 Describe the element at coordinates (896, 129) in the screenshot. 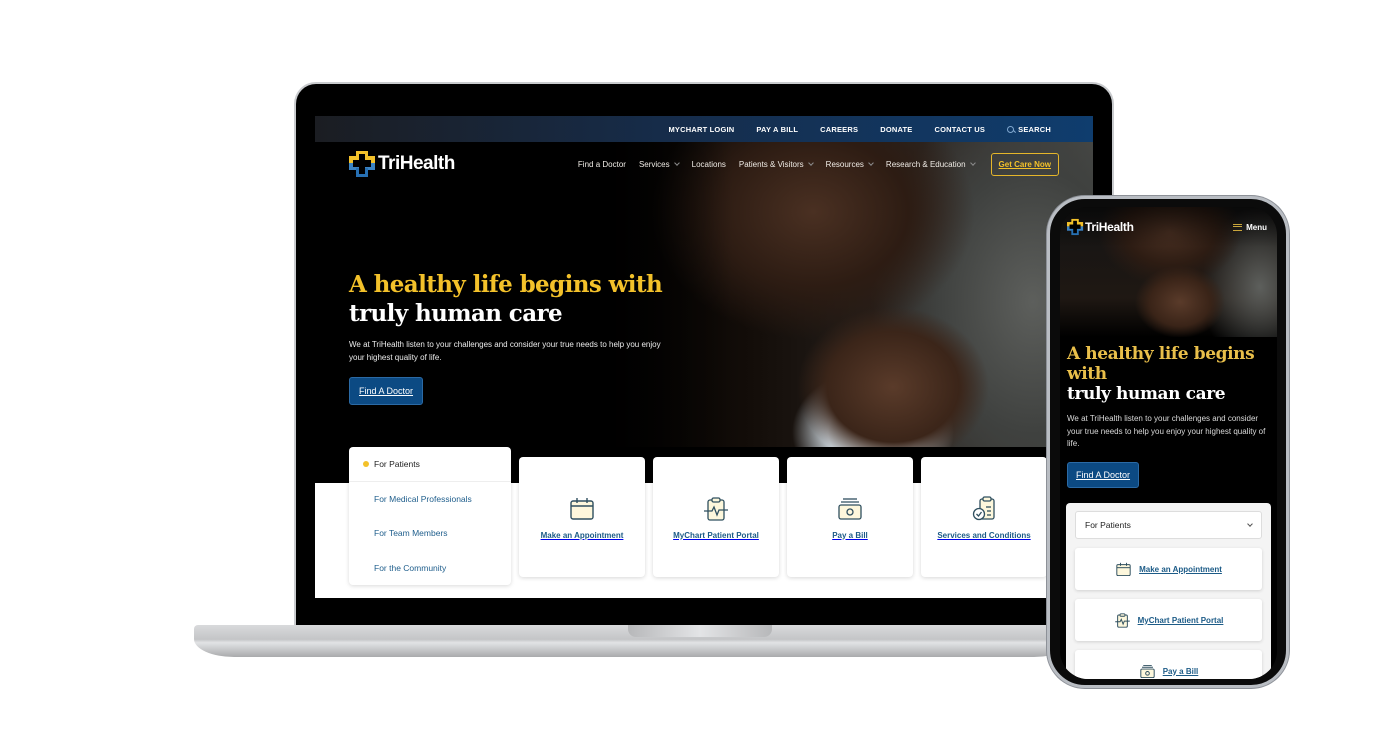

I see `utility-link-donate: DONATE` at that location.